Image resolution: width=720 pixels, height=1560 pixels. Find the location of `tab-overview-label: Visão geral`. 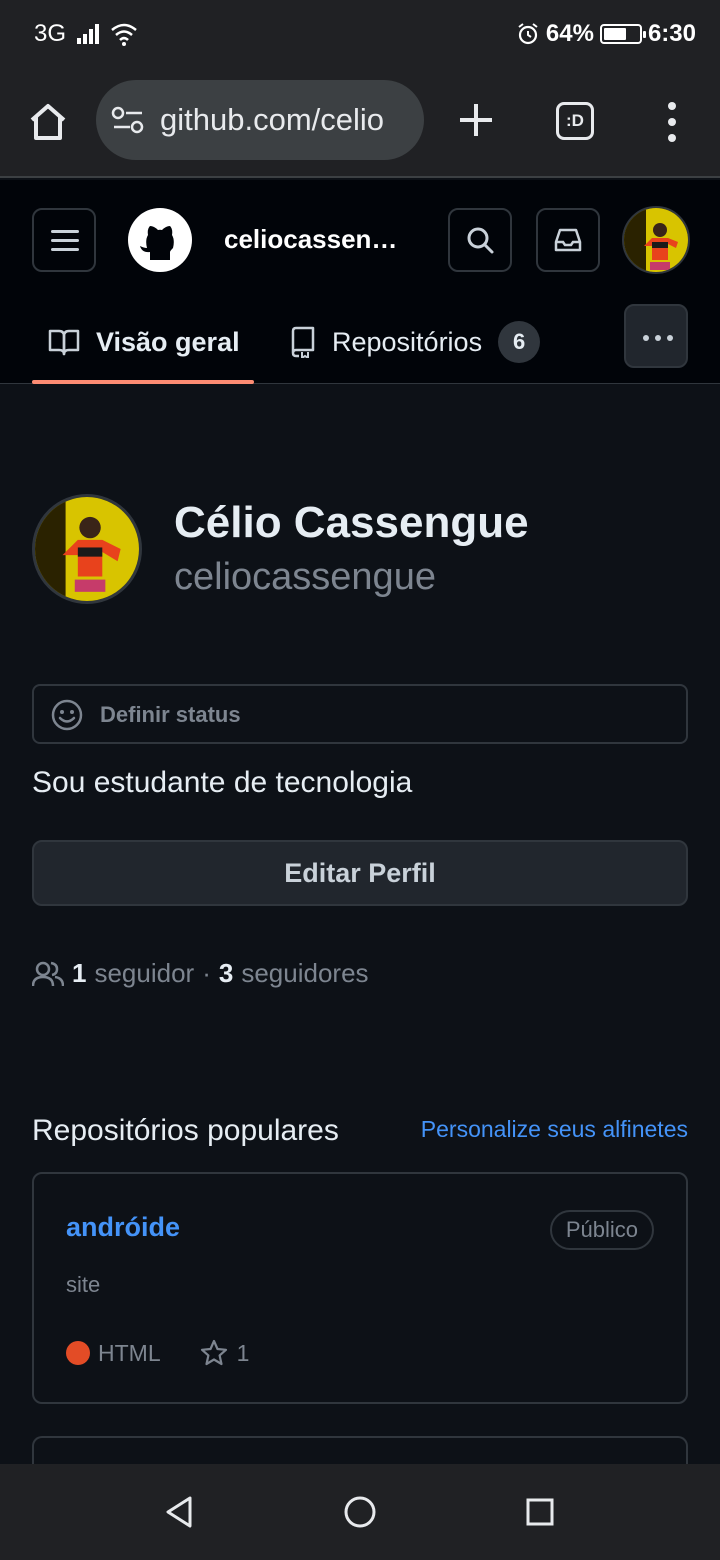

tab-overview-label: Visão geral is located at coordinates (168, 341).